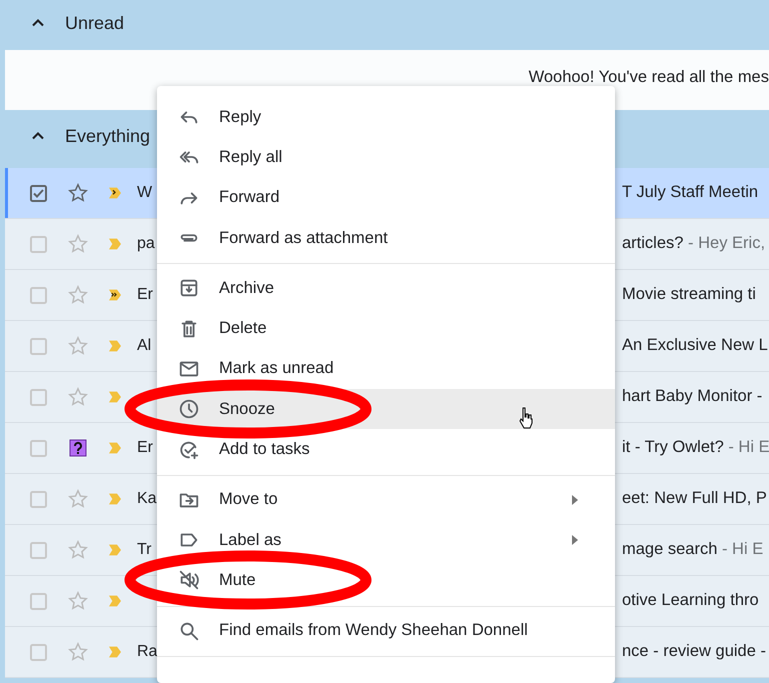 This screenshot has height=683, width=769. What do you see at coordinates (78, 448) in the screenshot?
I see `question-mark-icon` at bounding box center [78, 448].